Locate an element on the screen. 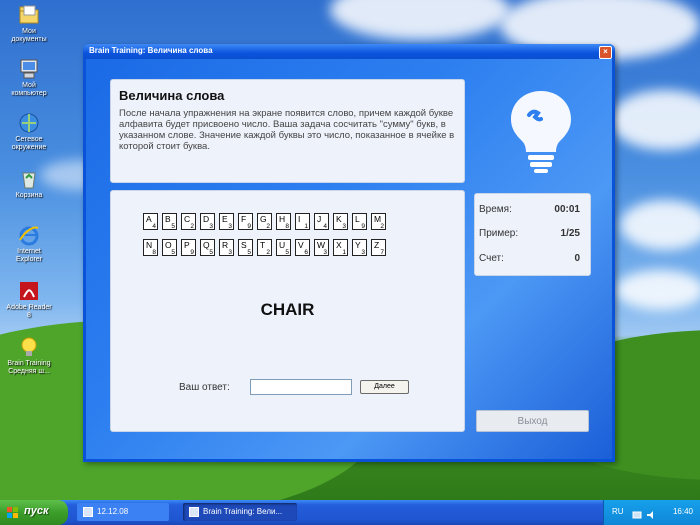 The height and width of the screenshot is (525, 700). letter-tile: L9 is located at coordinates (359, 221).